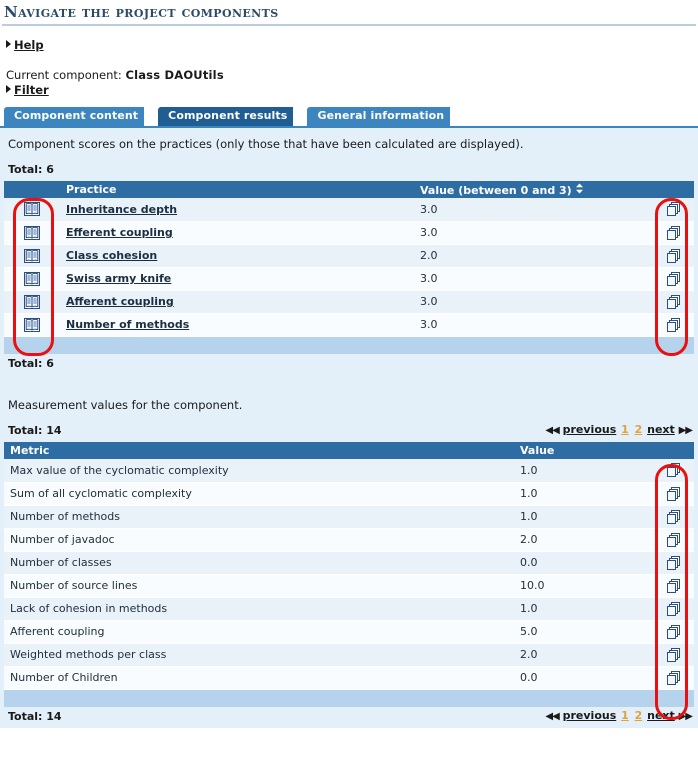  Describe the element at coordinates (25, 45) in the screenshot. I see `help-toggle: Help` at that location.